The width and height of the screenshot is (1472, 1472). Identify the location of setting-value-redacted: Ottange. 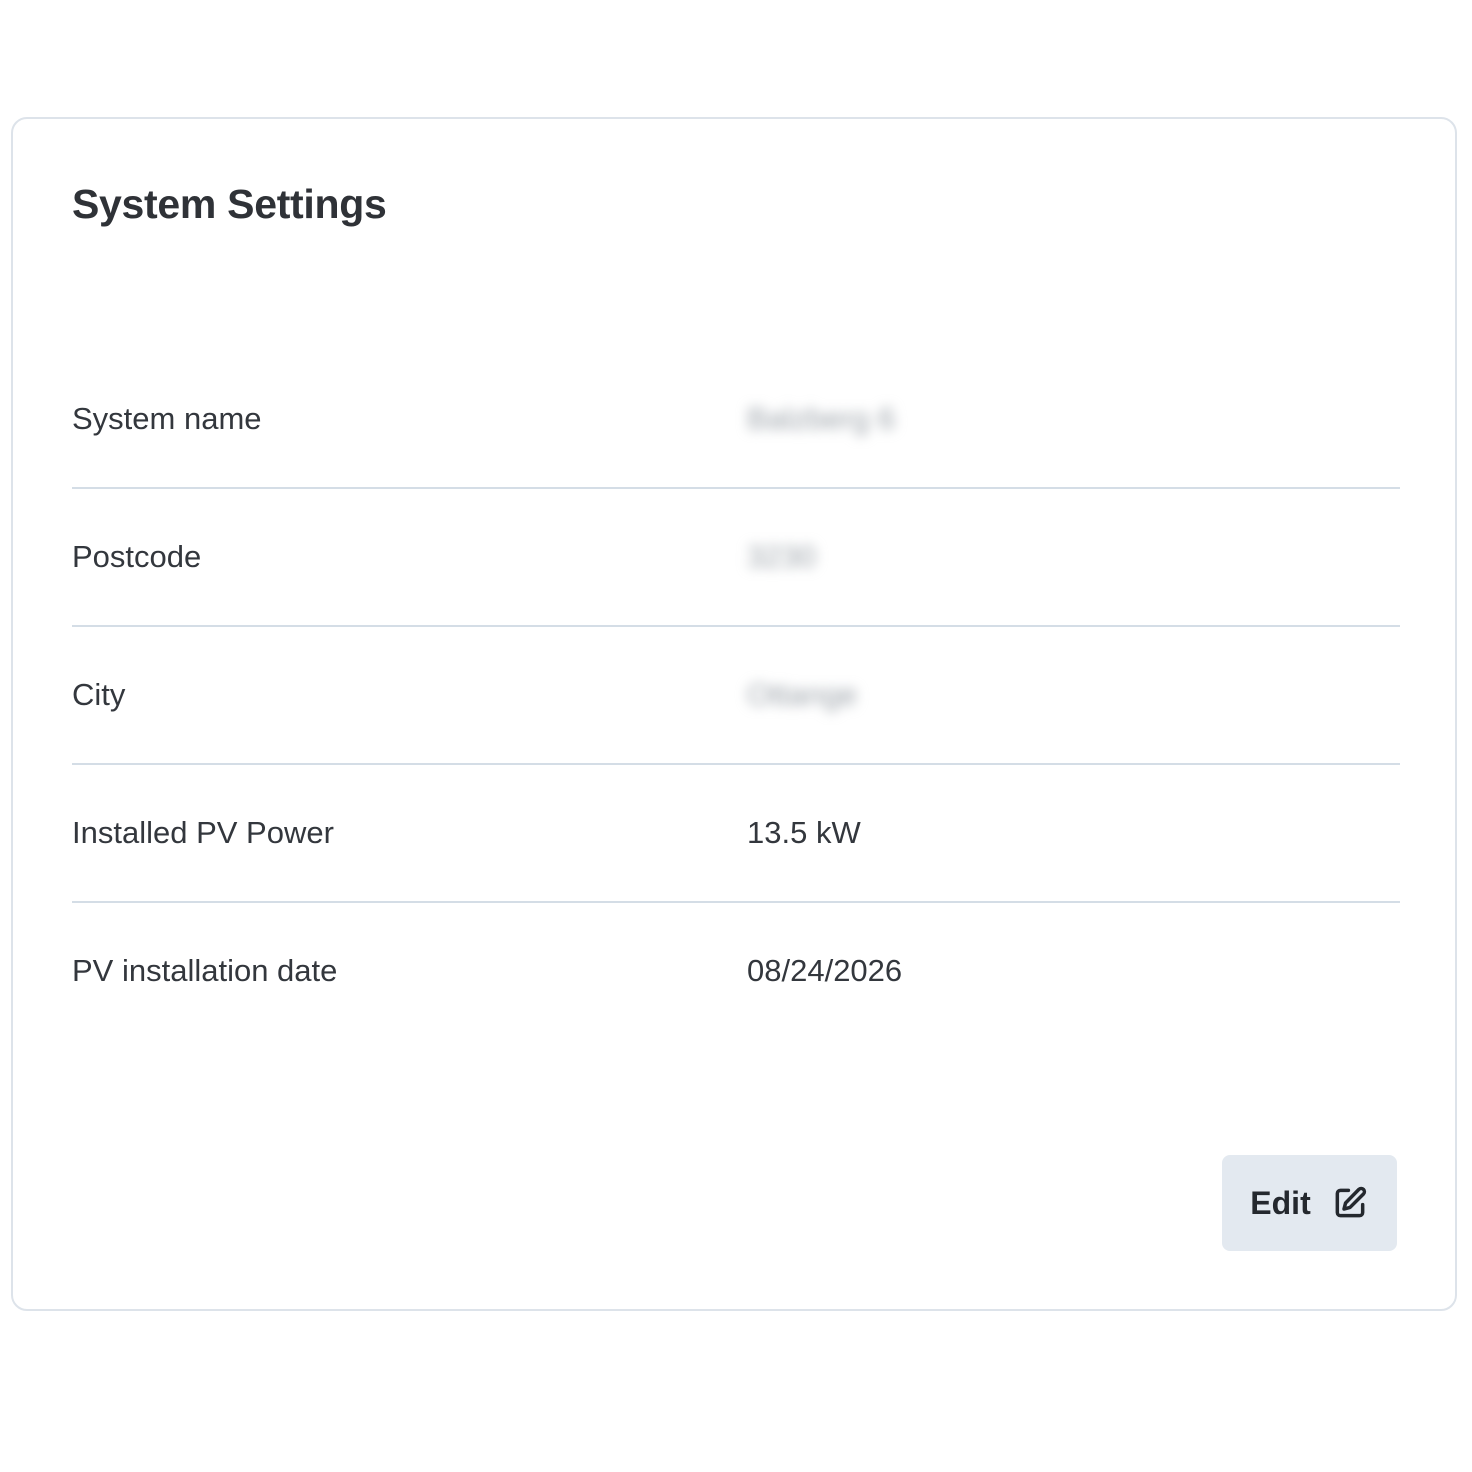
(802, 694).